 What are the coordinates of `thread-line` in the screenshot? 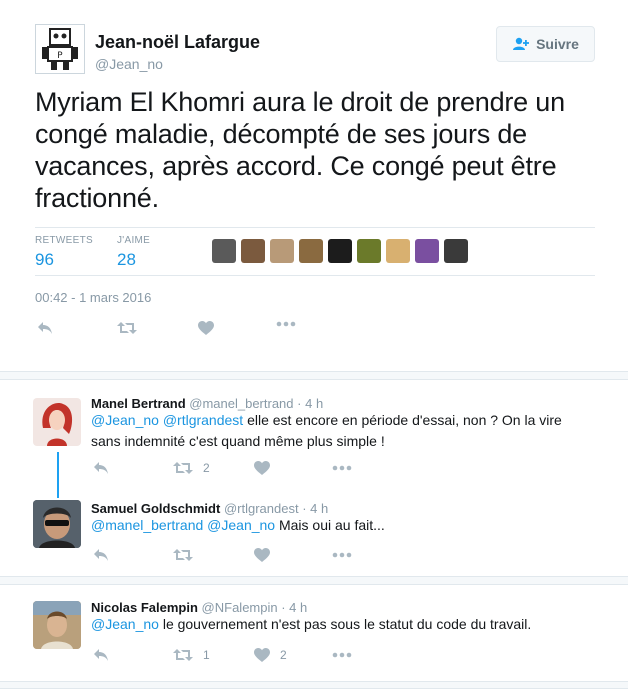 It's located at (58, 475).